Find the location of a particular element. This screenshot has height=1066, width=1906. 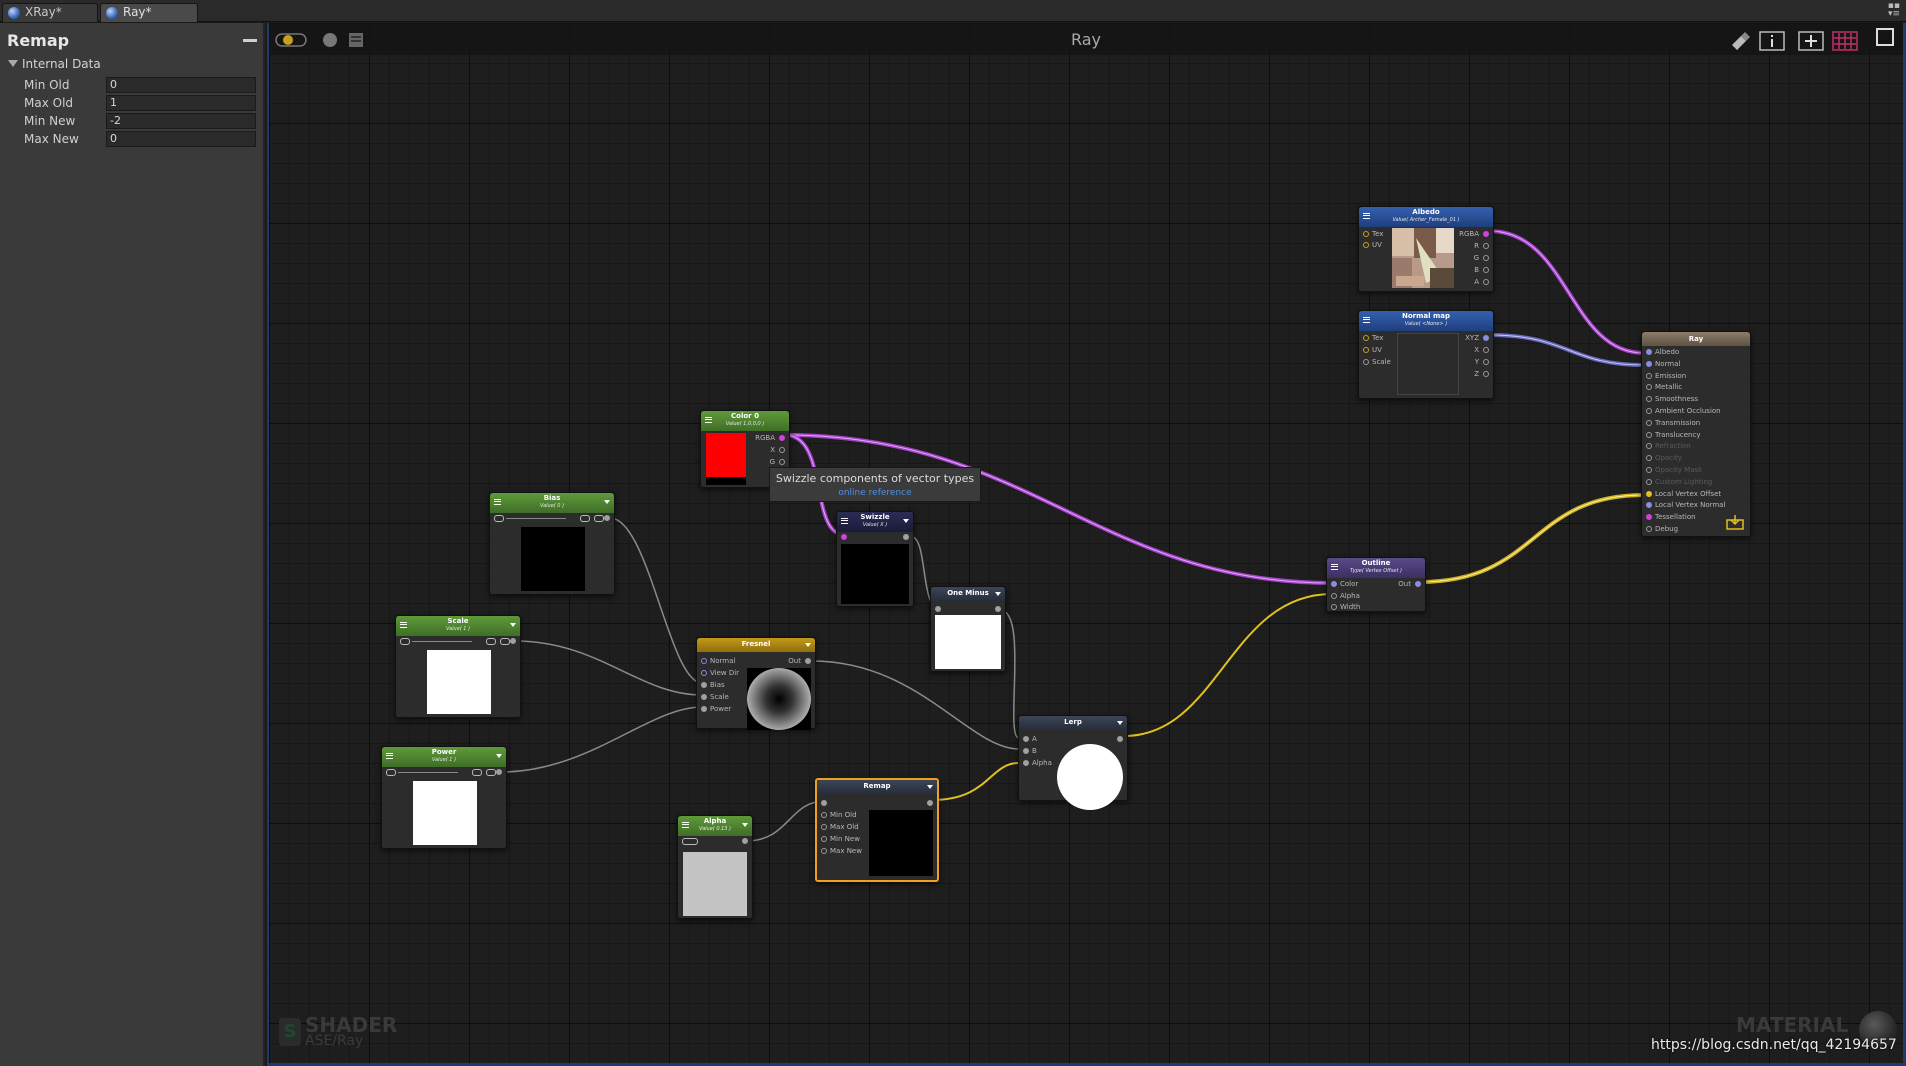

power-slider is located at coordinates (444, 772).